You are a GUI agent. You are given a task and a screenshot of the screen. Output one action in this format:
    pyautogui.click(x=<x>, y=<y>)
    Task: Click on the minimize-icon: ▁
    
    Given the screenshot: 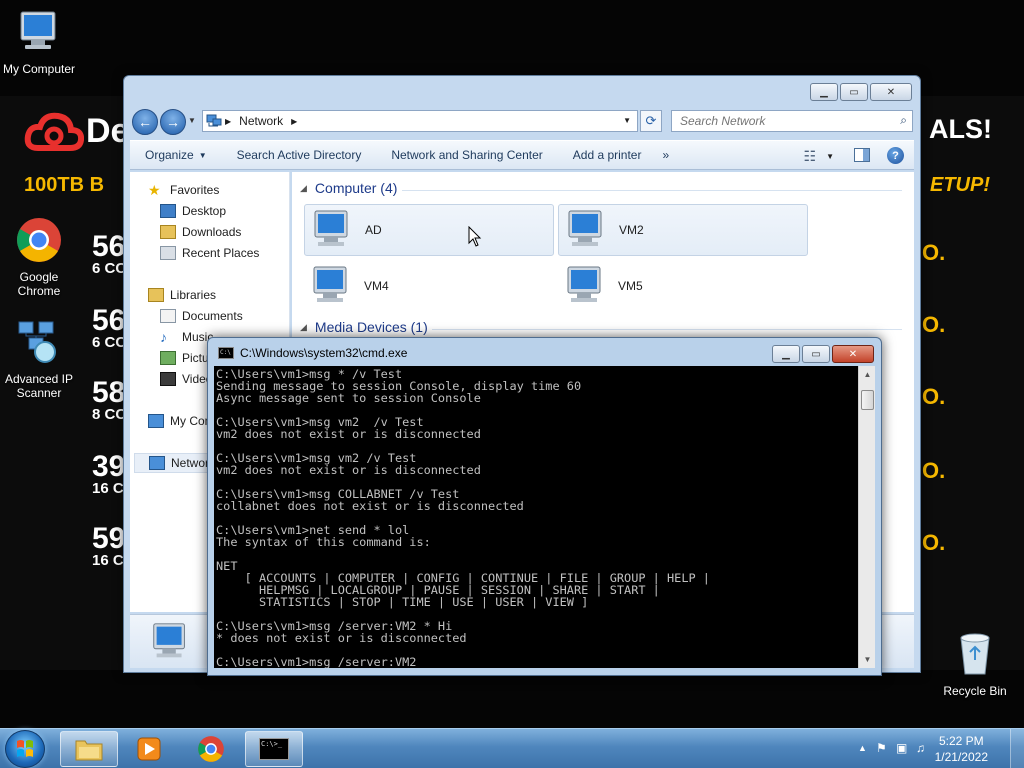 What is the action you would take?
    pyautogui.click(x=824, y=92)
    